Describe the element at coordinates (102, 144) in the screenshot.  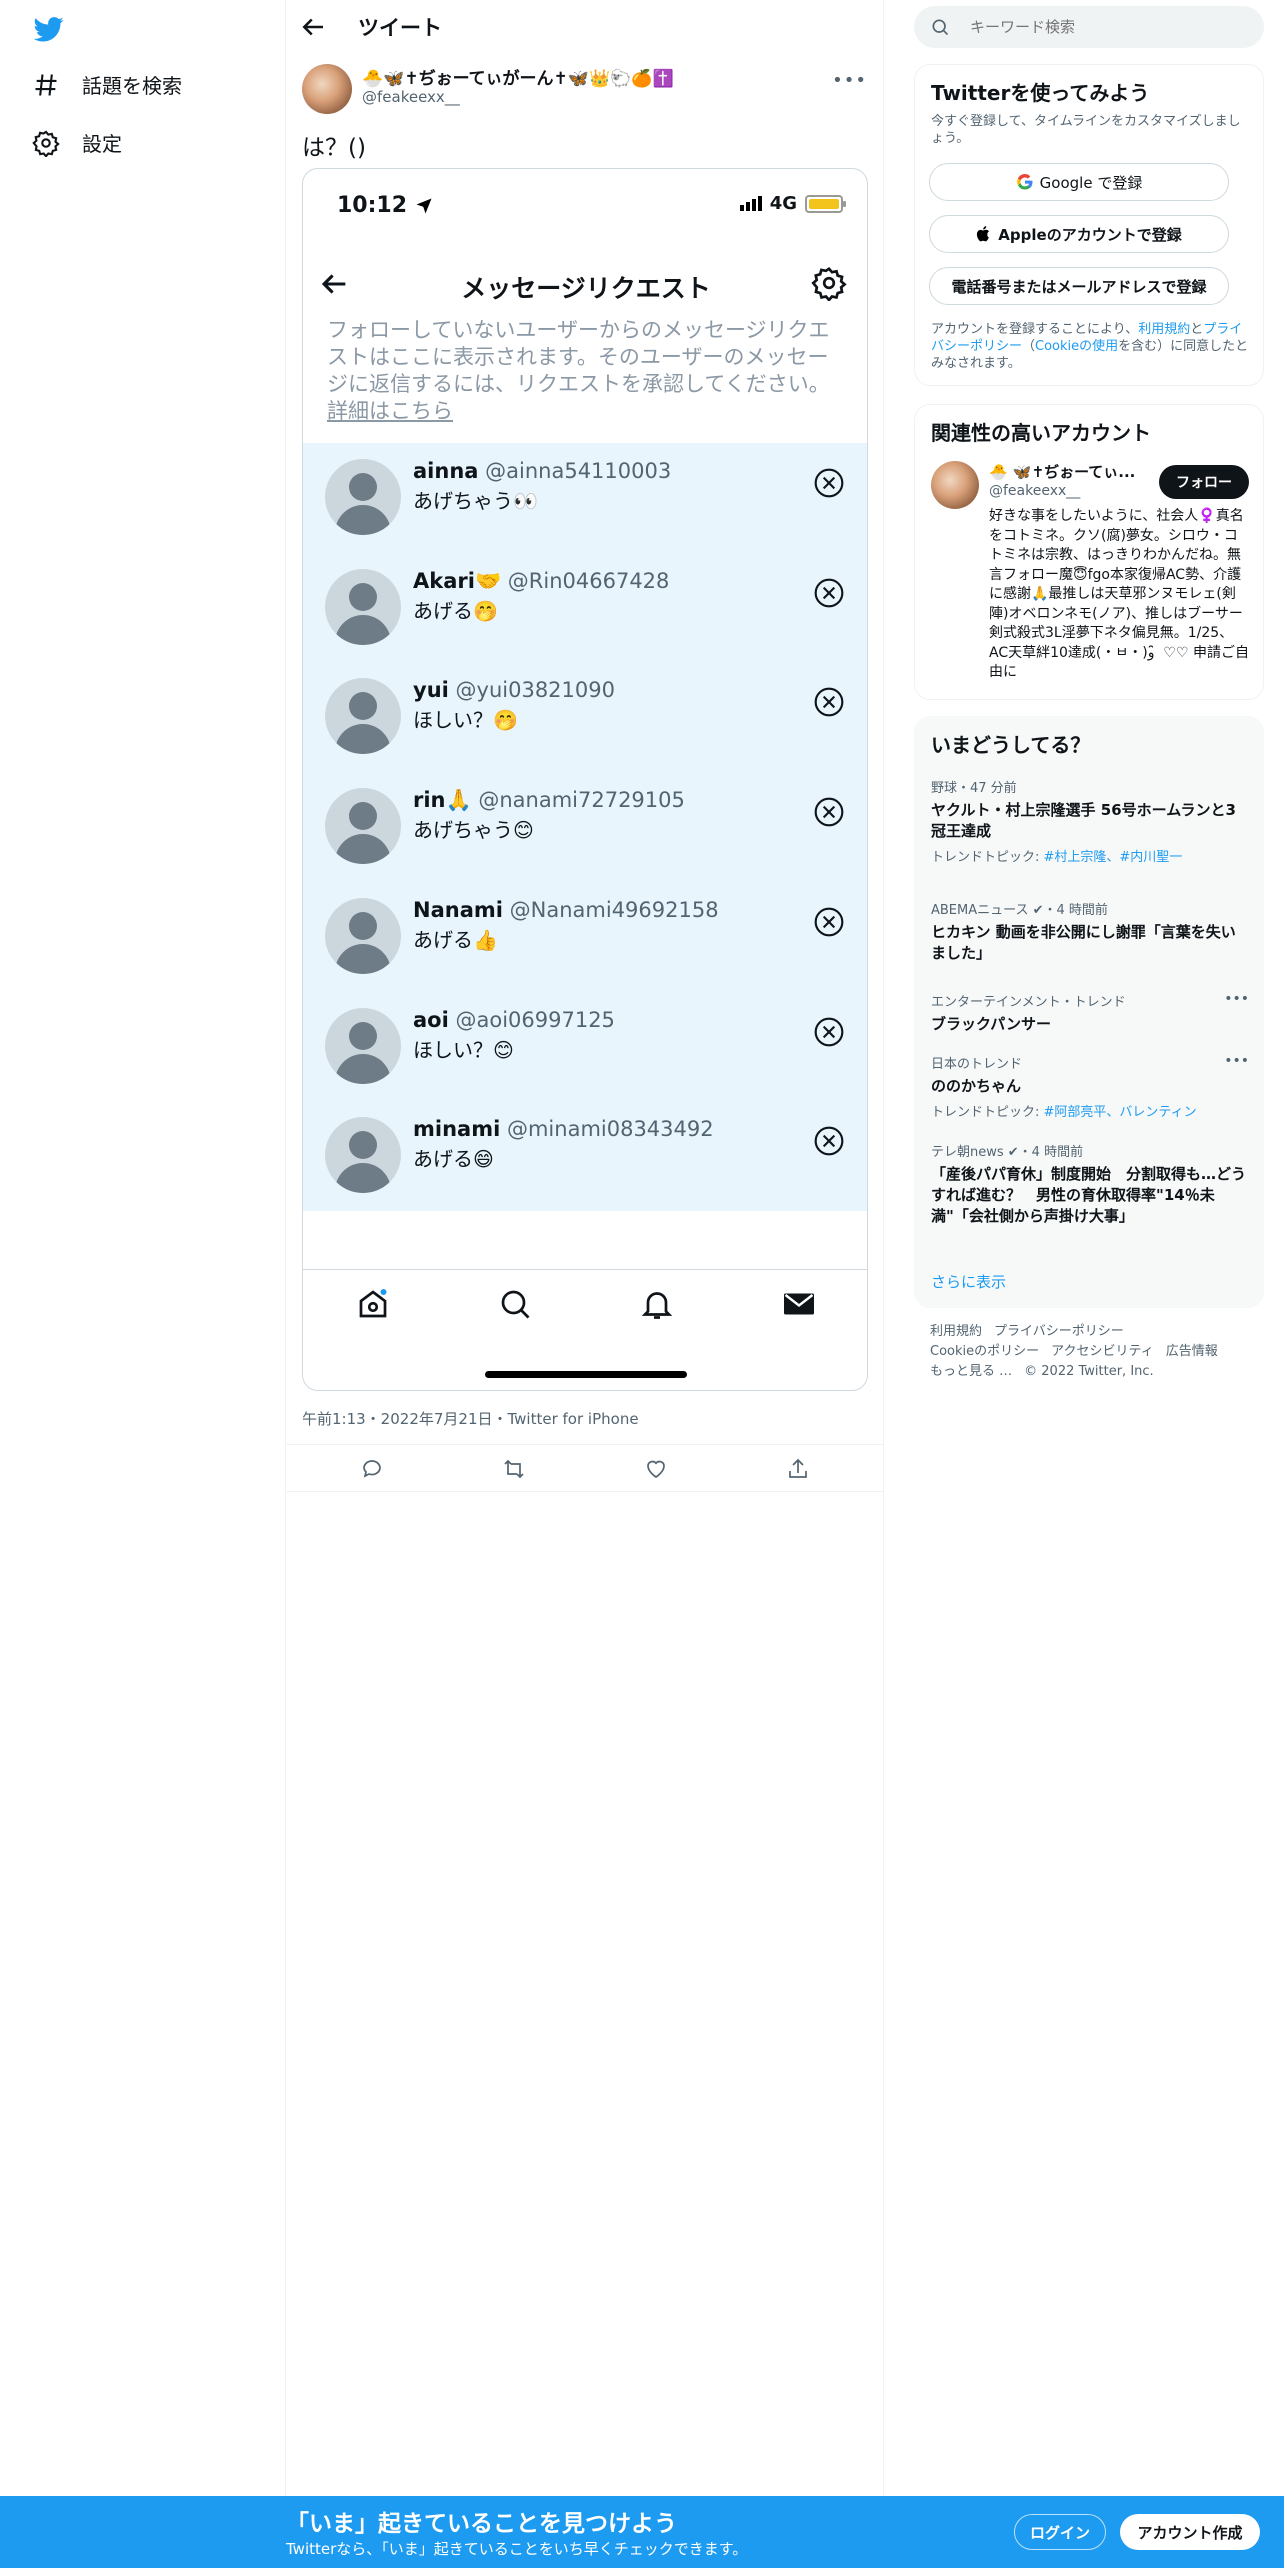
I see `nav-settings-label: 設定` at that location.